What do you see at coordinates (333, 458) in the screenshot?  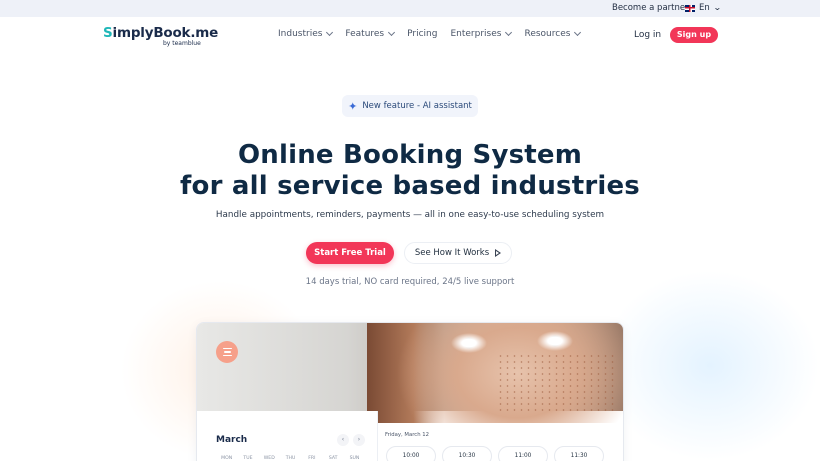 I see `weekday-label: SAT` at bounding box center [333, 458].